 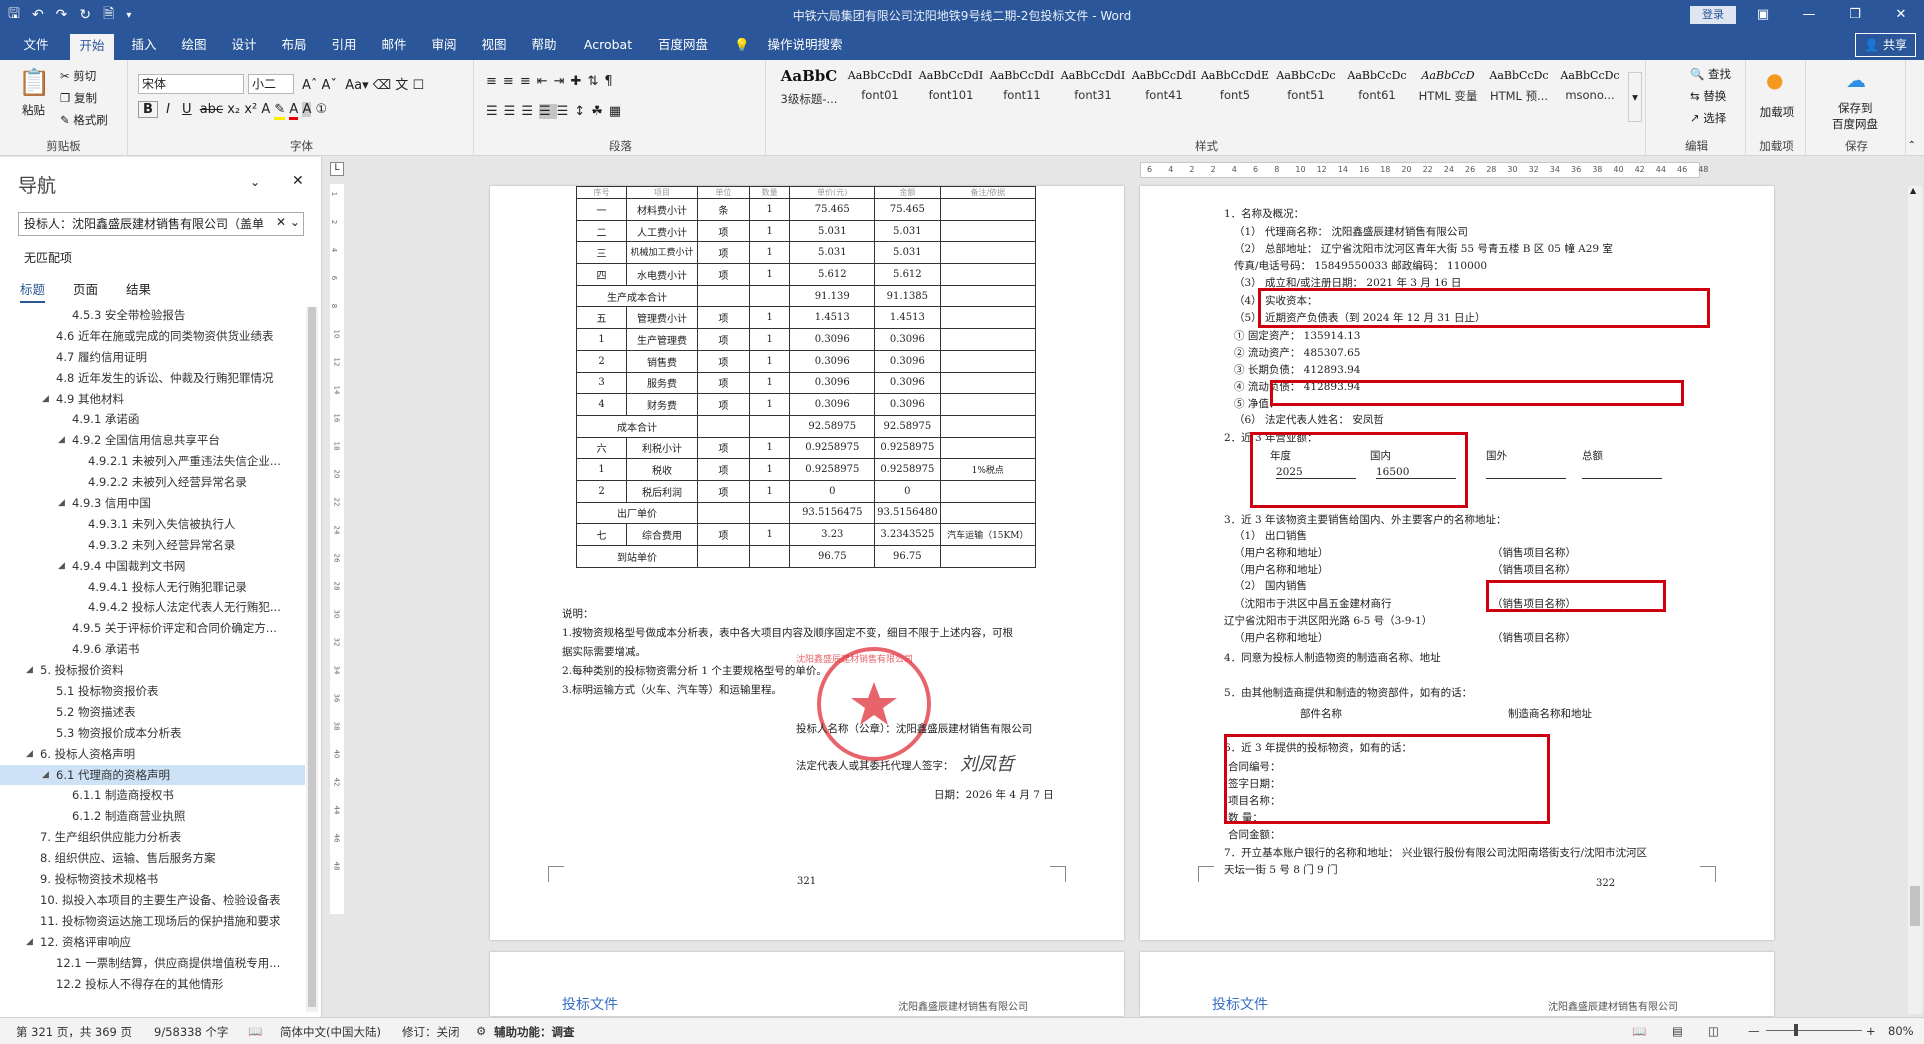 What do you see at coordinates (152, 566) in the screenshot?
I see `nav-heading-item: ◢ 4.9.4 中国裁判文书网` at bounding box center [152, 566].